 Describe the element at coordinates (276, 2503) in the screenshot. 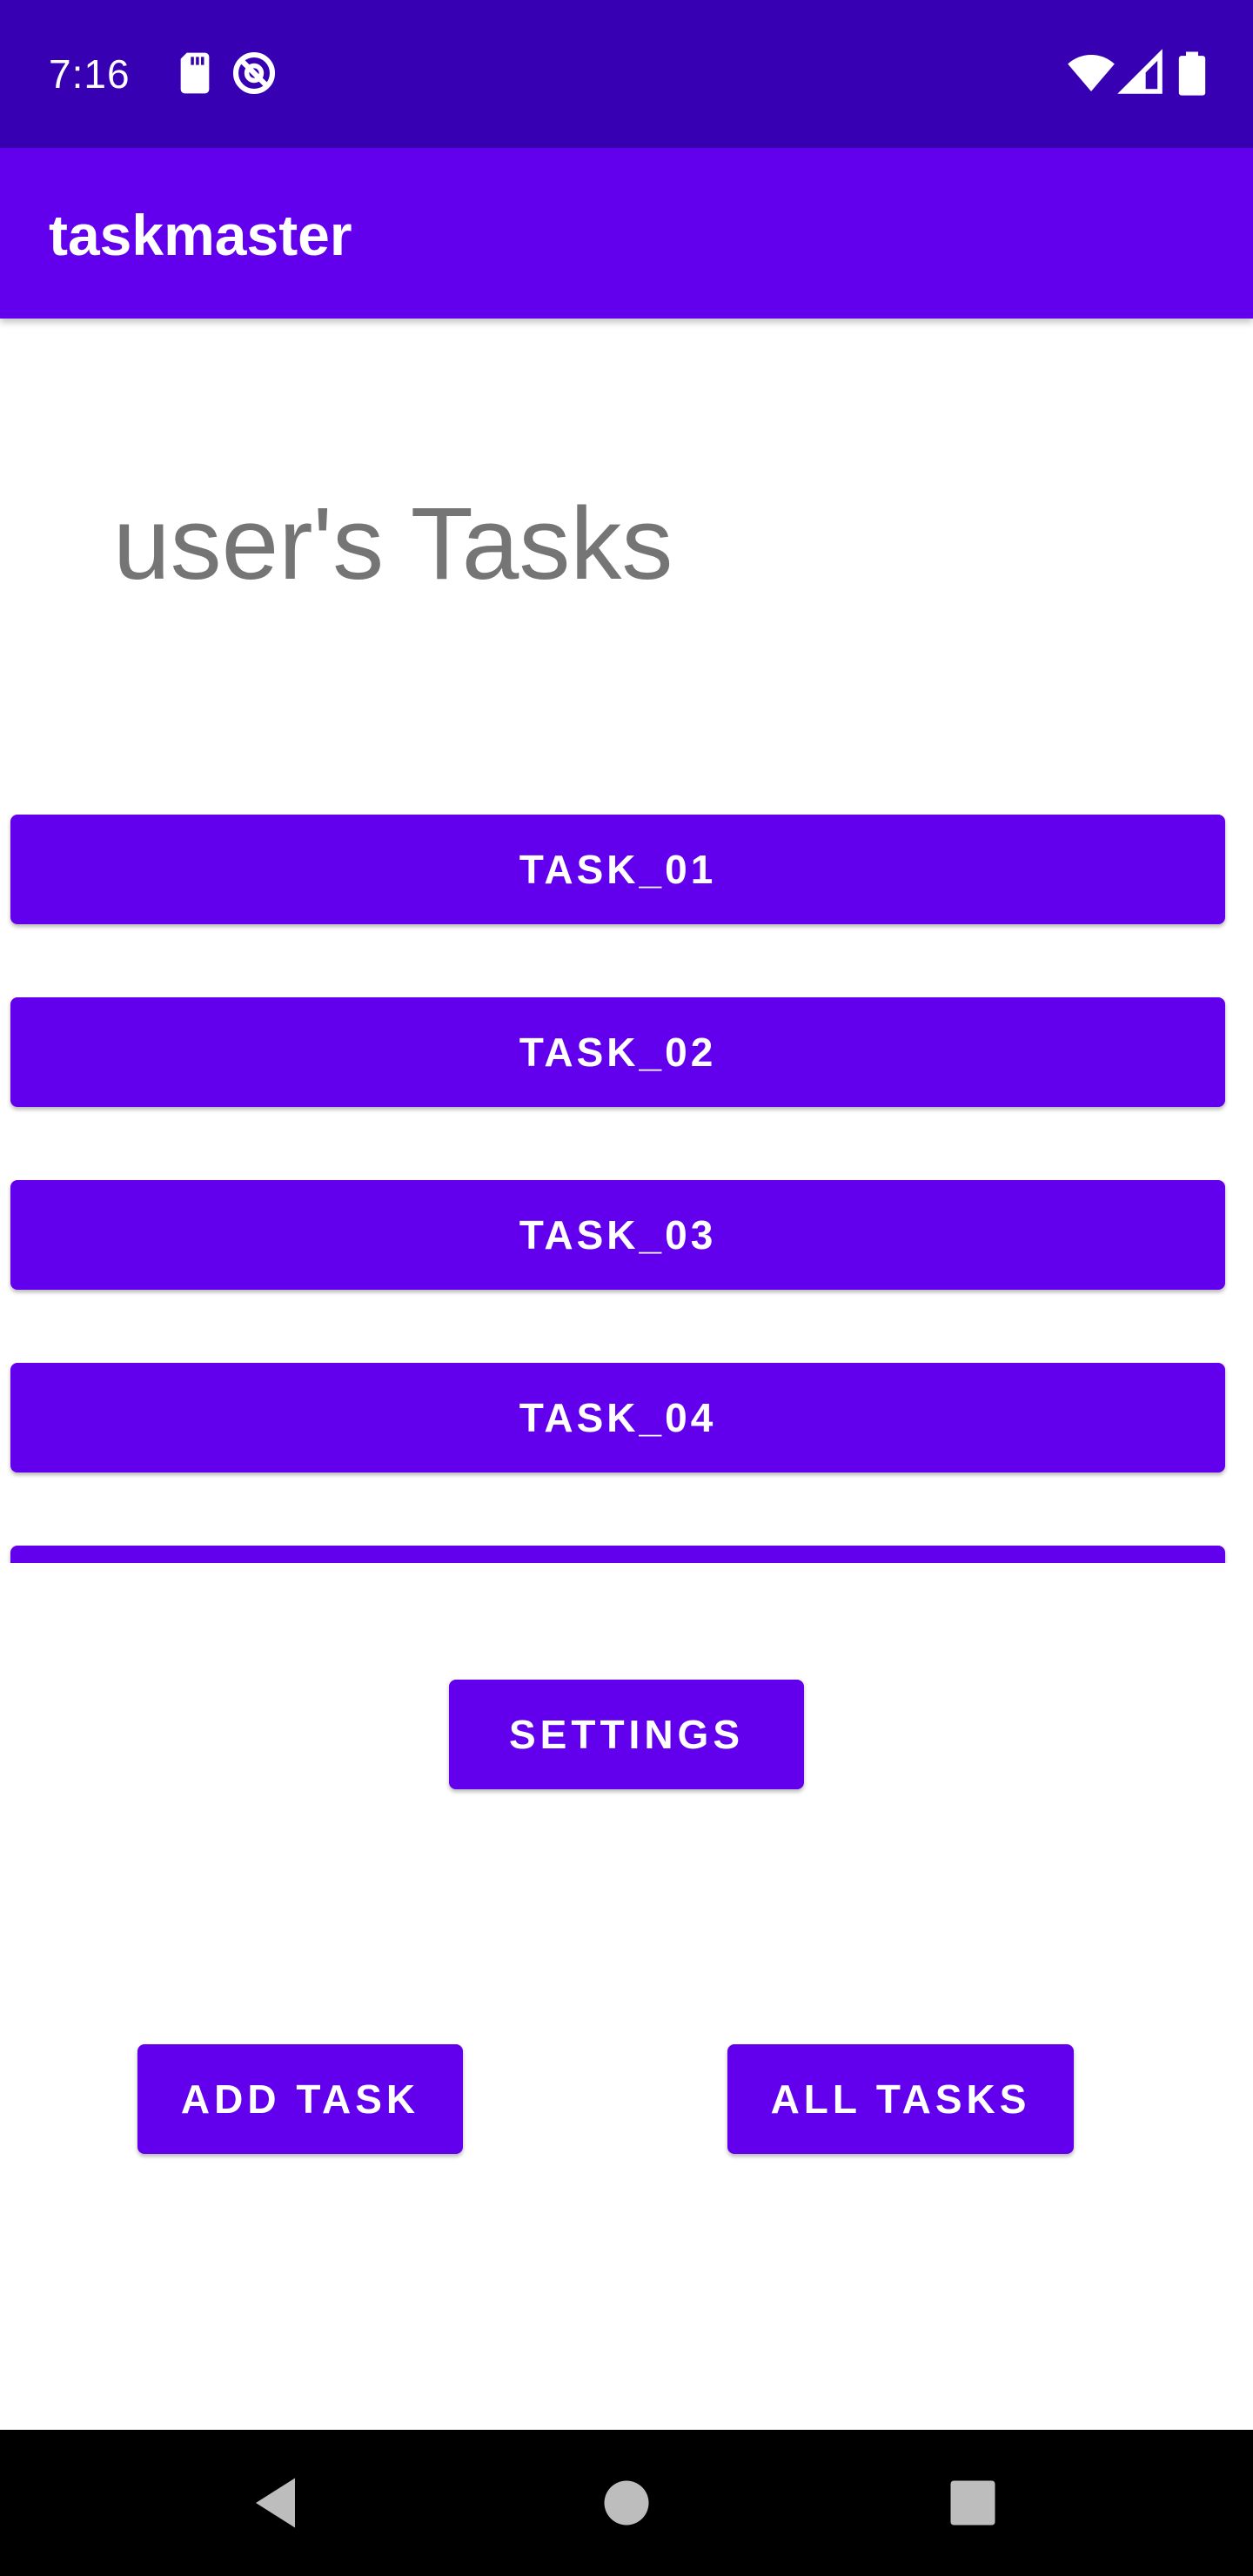

I see `back-icon` at that location.